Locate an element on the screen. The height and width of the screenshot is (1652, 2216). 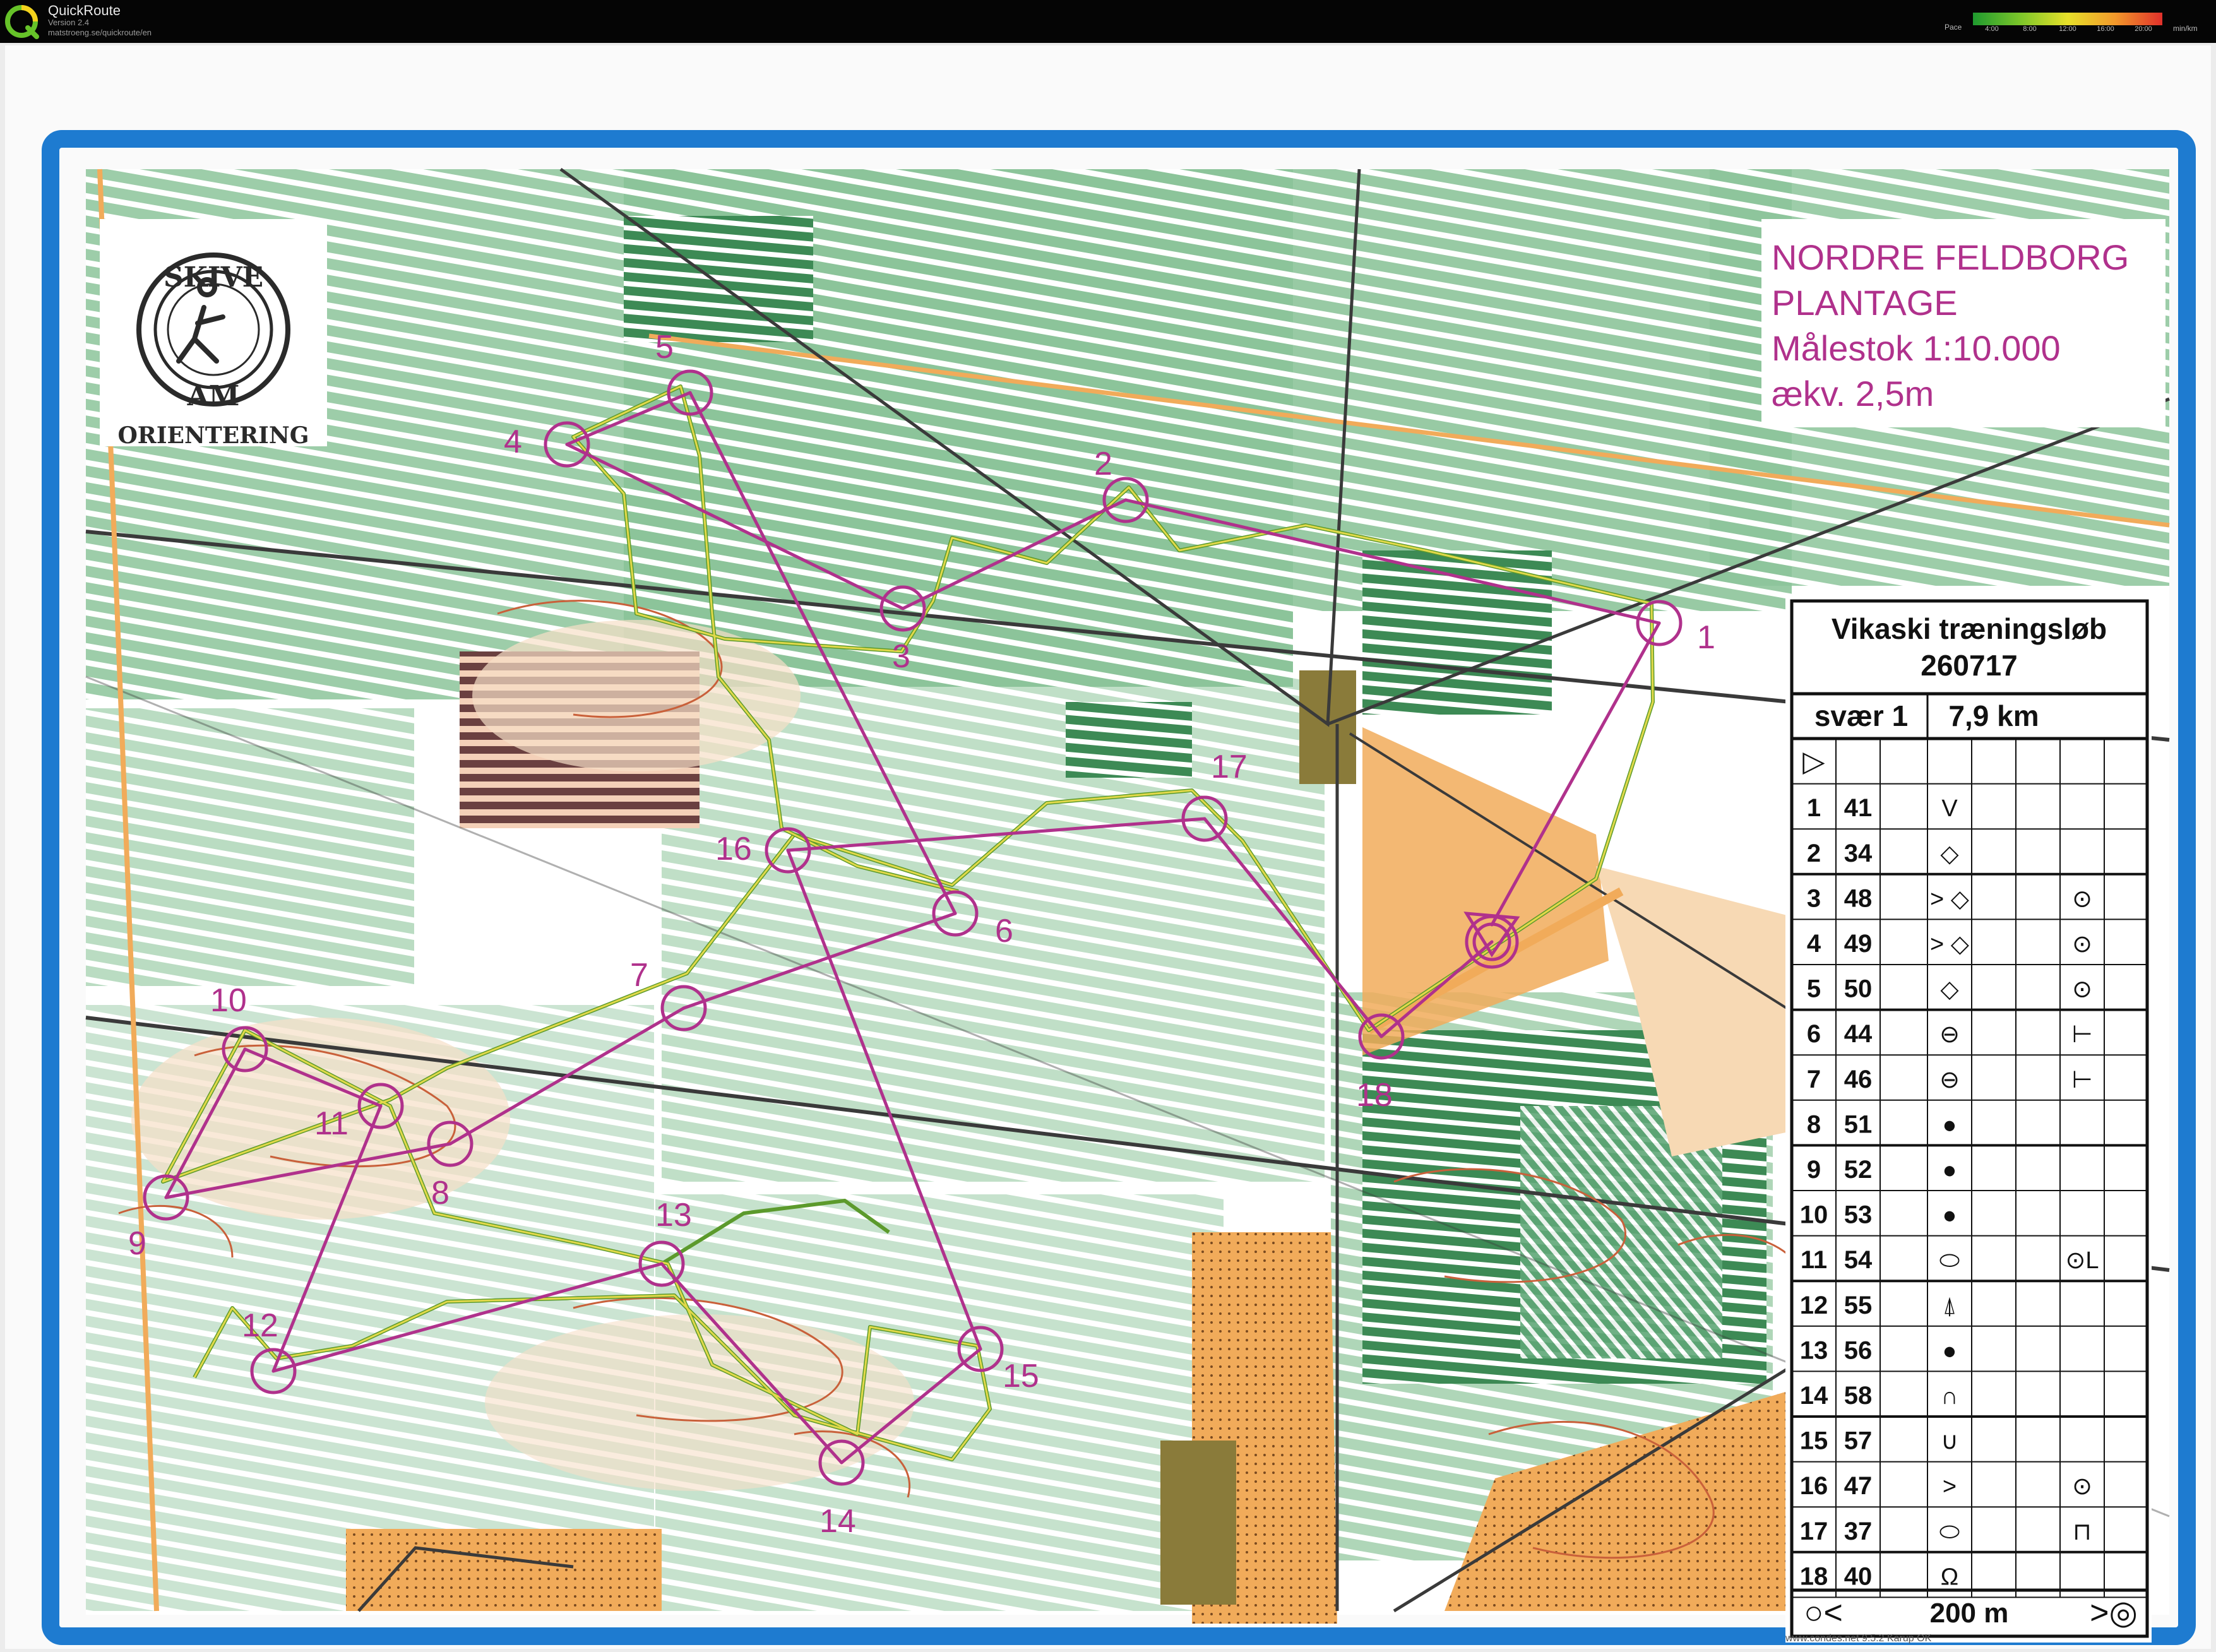
control-number: 9 is located at coordinates (137, 1243).